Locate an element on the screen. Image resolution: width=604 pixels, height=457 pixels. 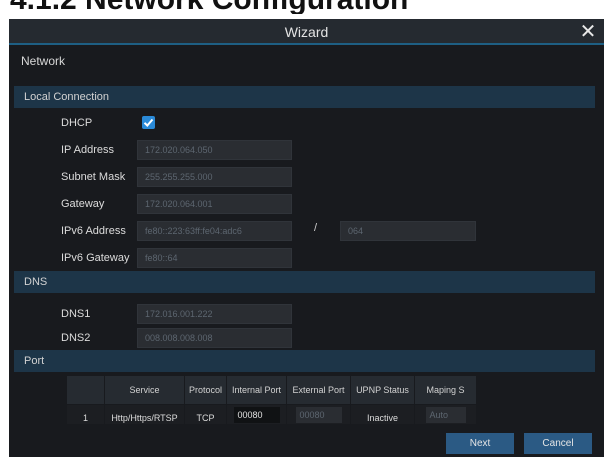
dns-header: DNS is located at coordinates (304, 282).